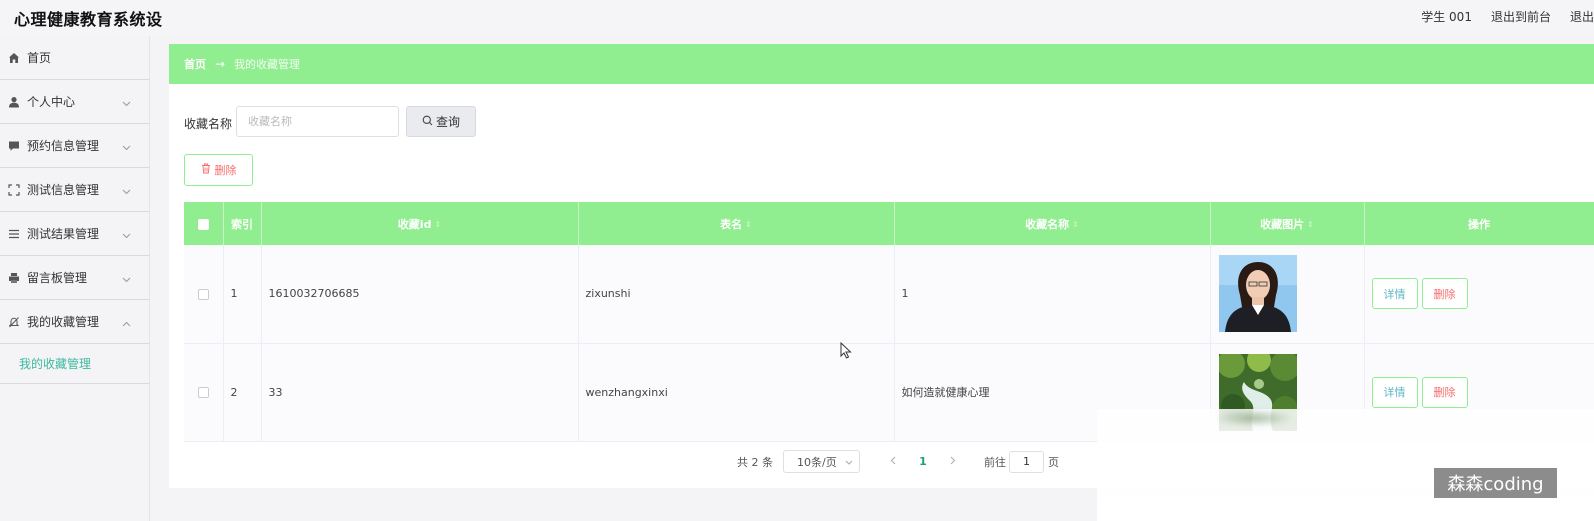 The image size is (1594, 521). What do you see at coordinates (208, 124) in the screenshot?
I see `search-label: 收藏名称` at bounding box center [208, 124].